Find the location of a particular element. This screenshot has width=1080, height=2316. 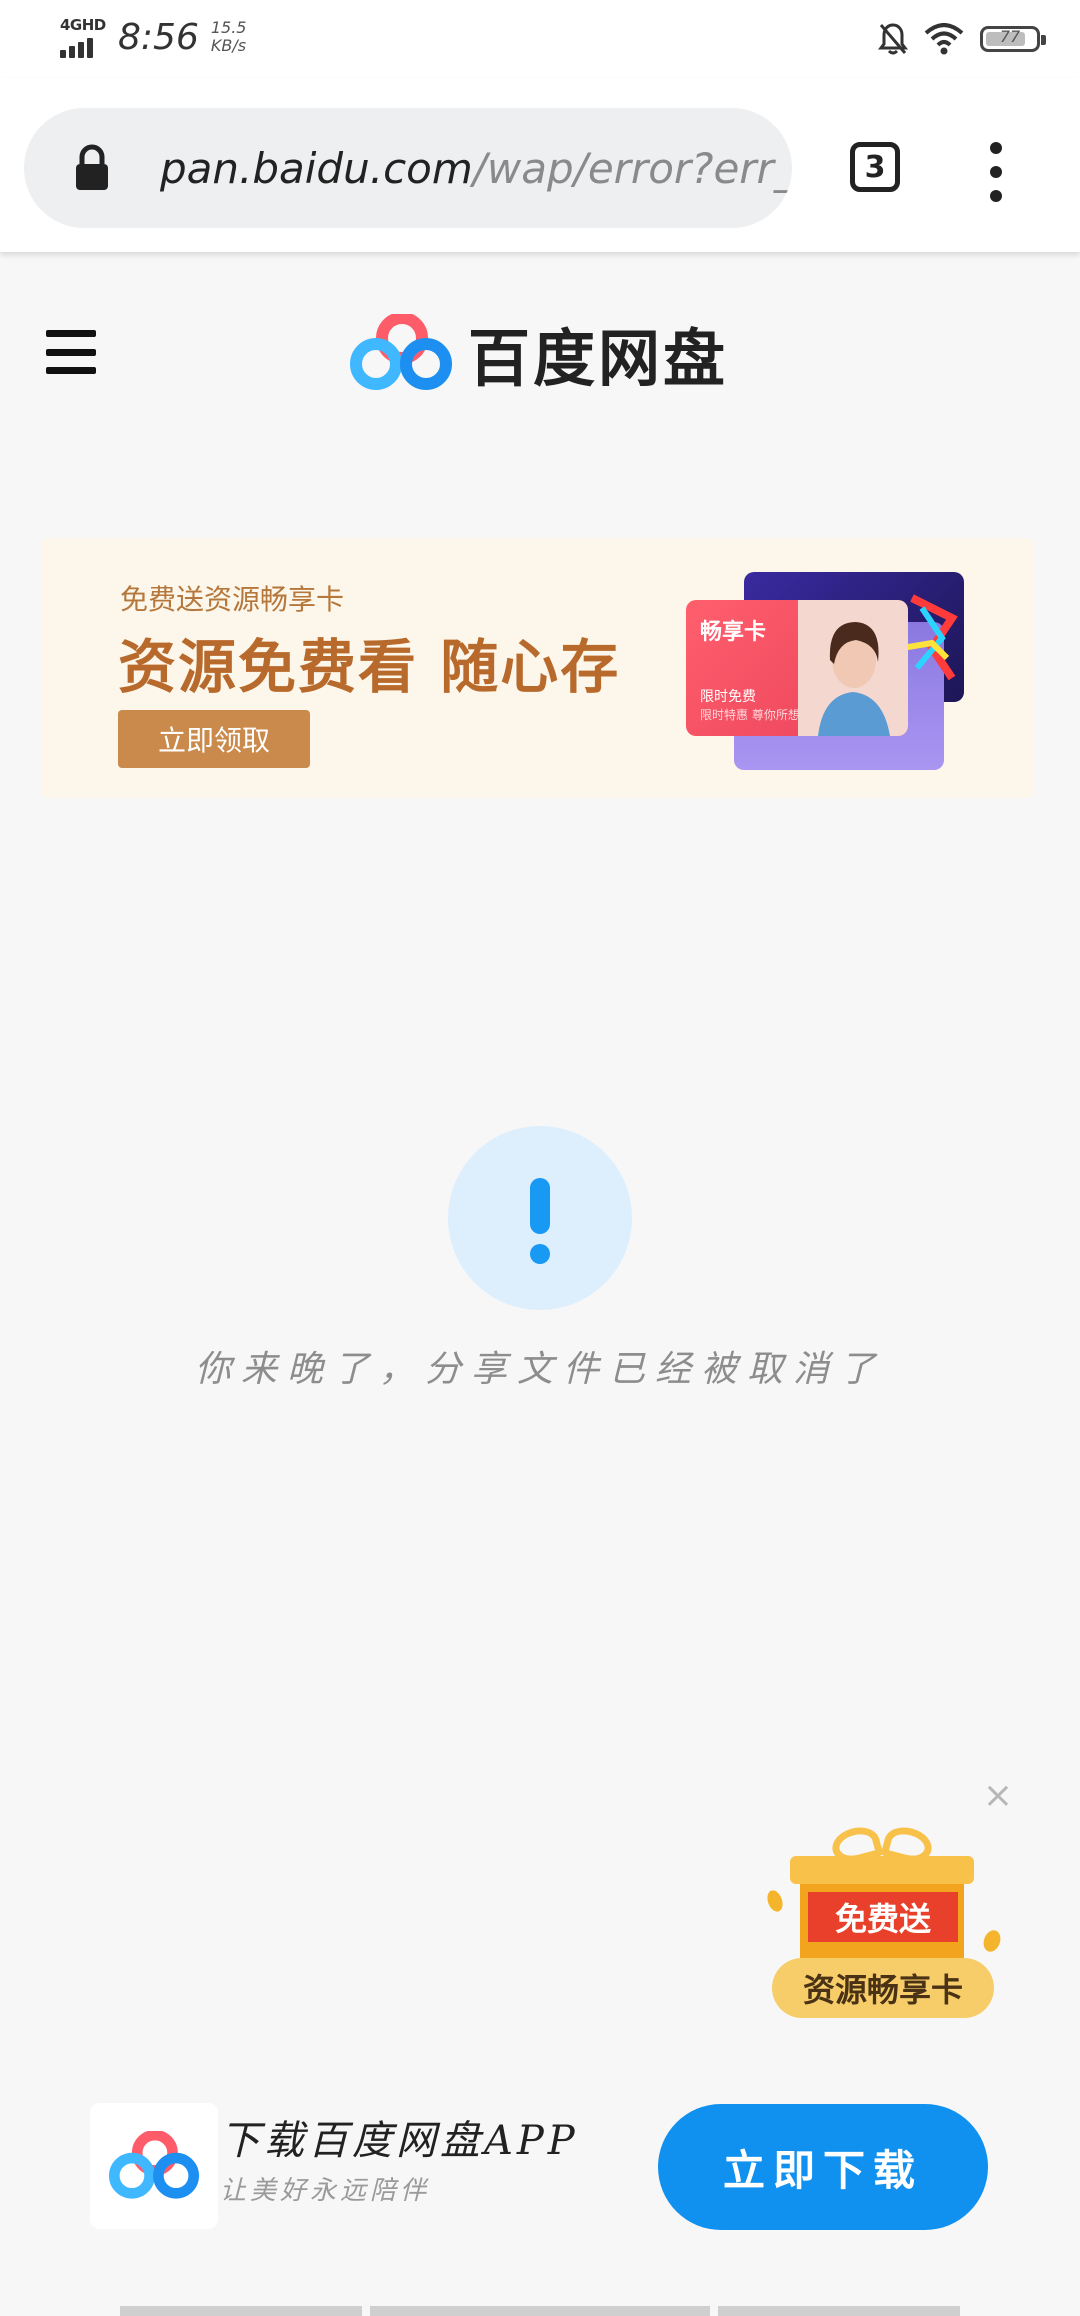

close-icon: × is located at coordinates (998, 1796).